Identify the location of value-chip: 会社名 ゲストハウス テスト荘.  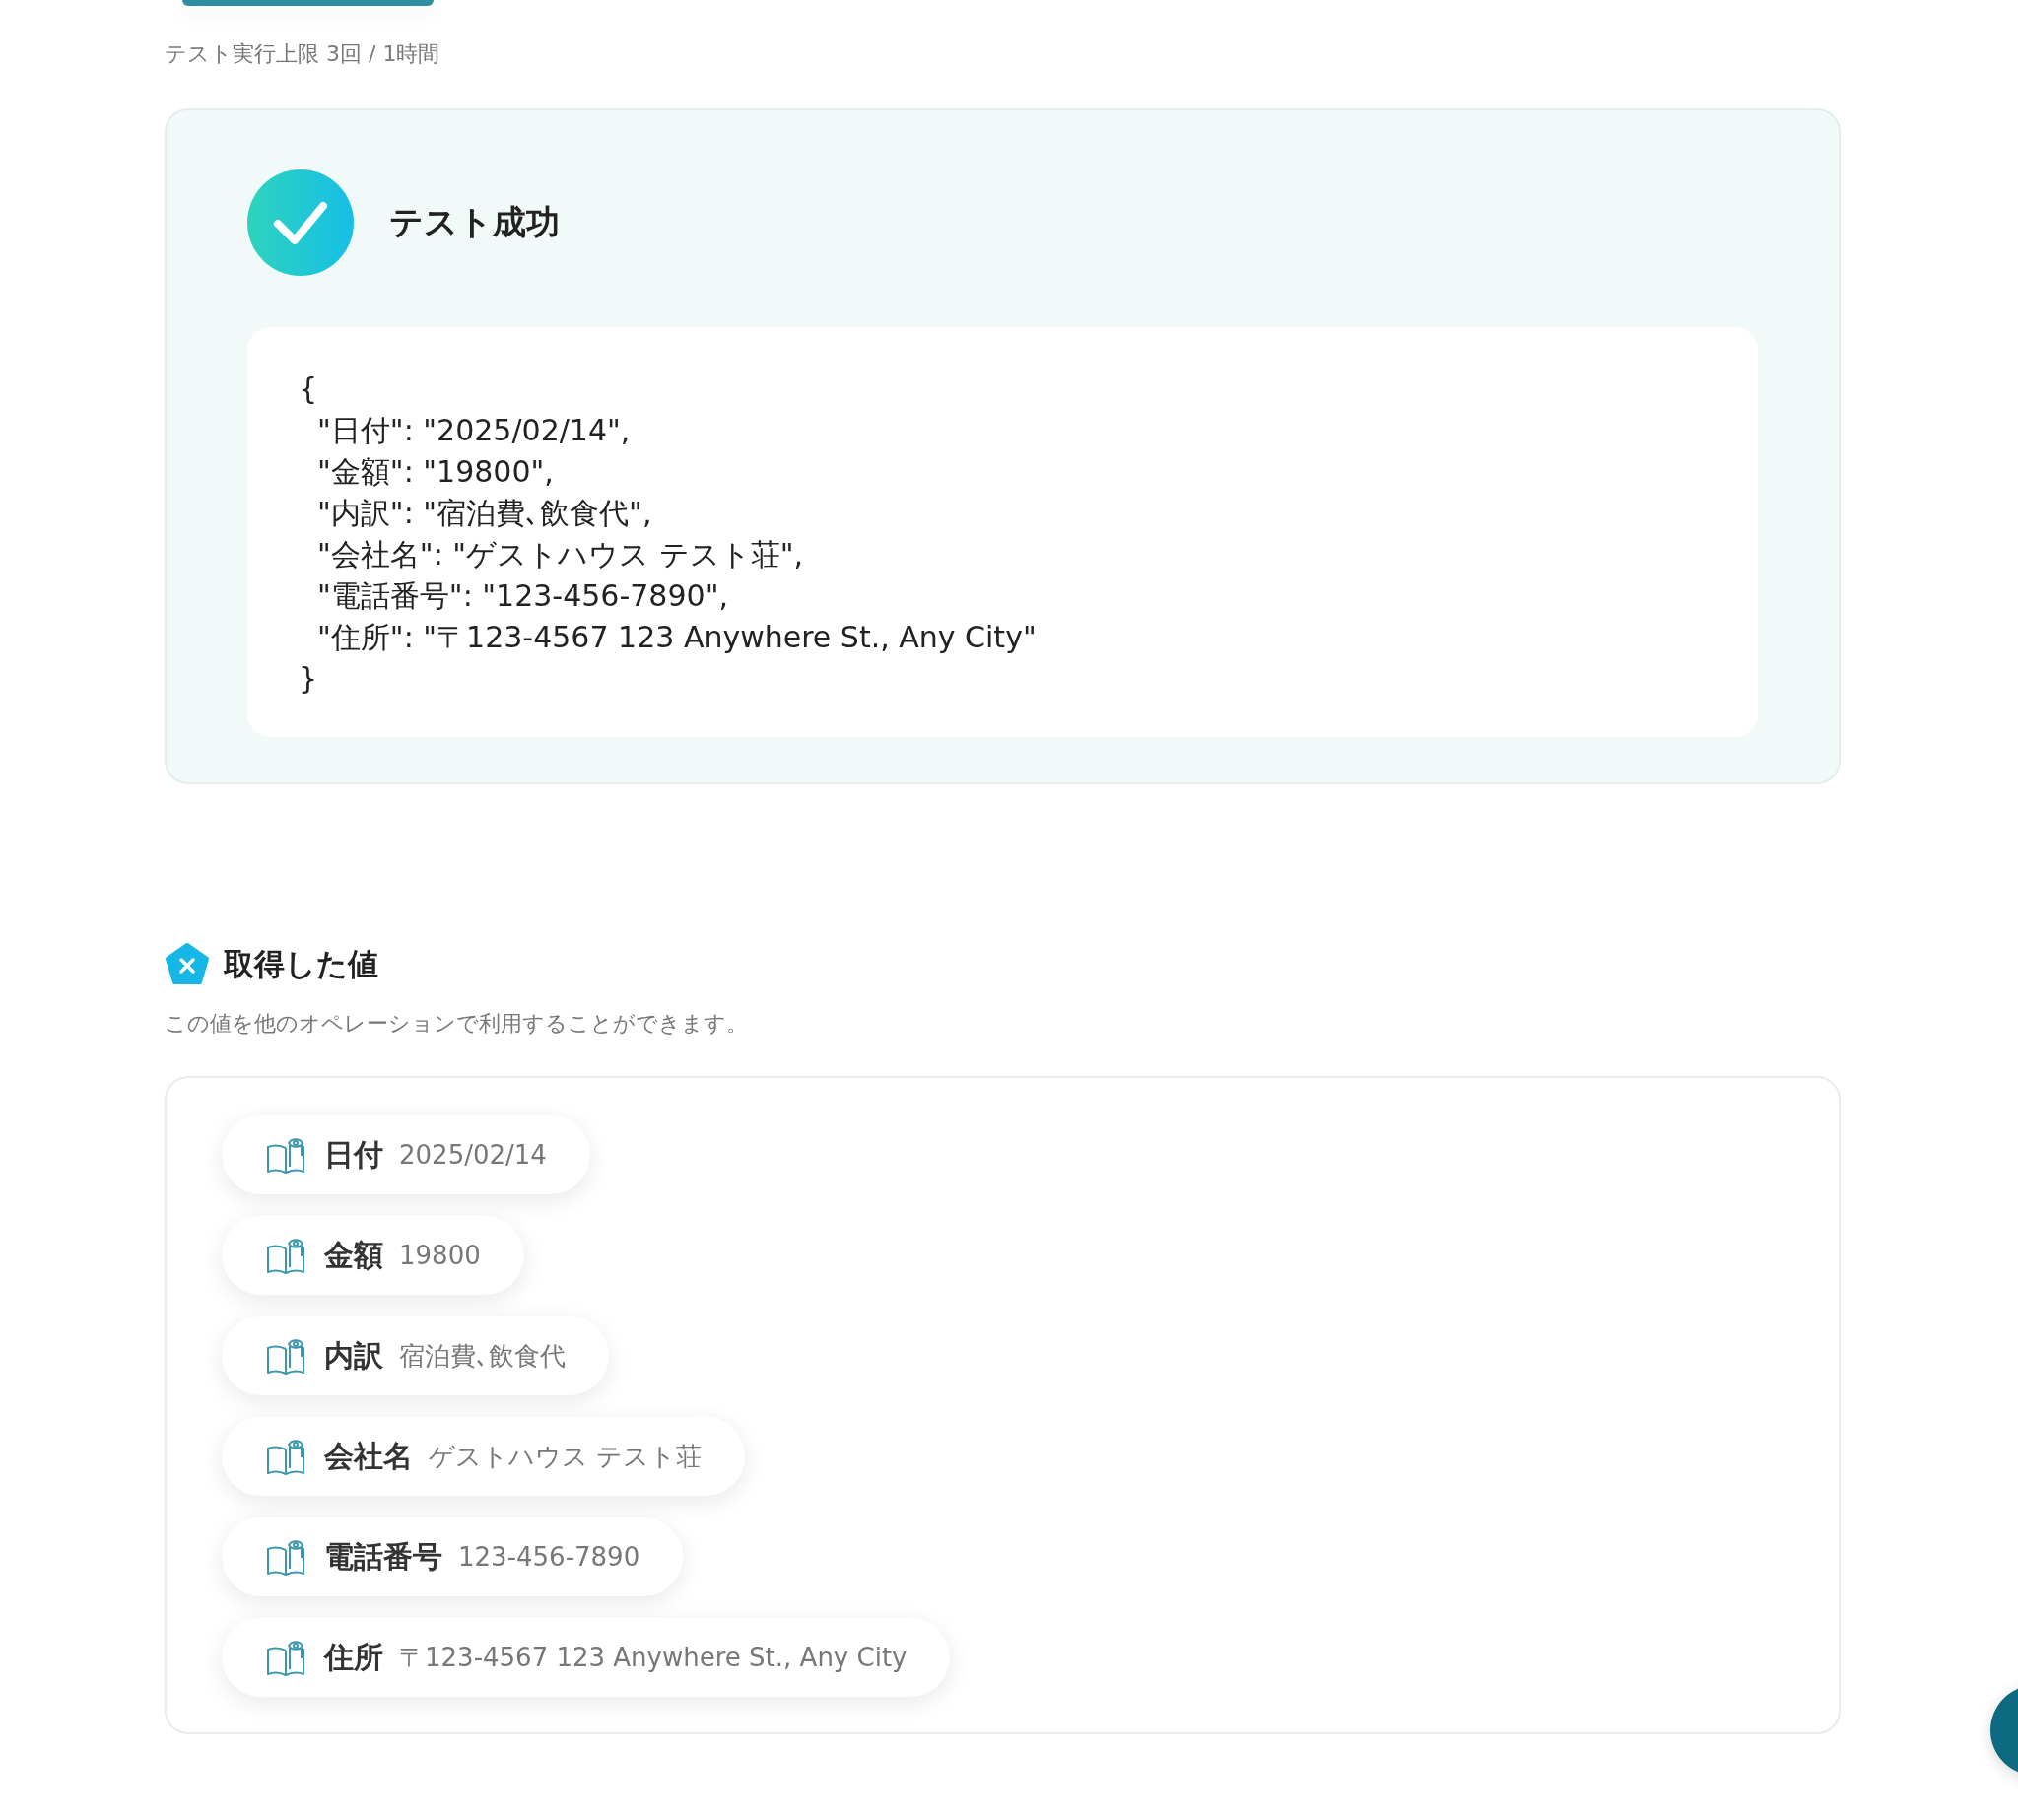
(484, 1456).